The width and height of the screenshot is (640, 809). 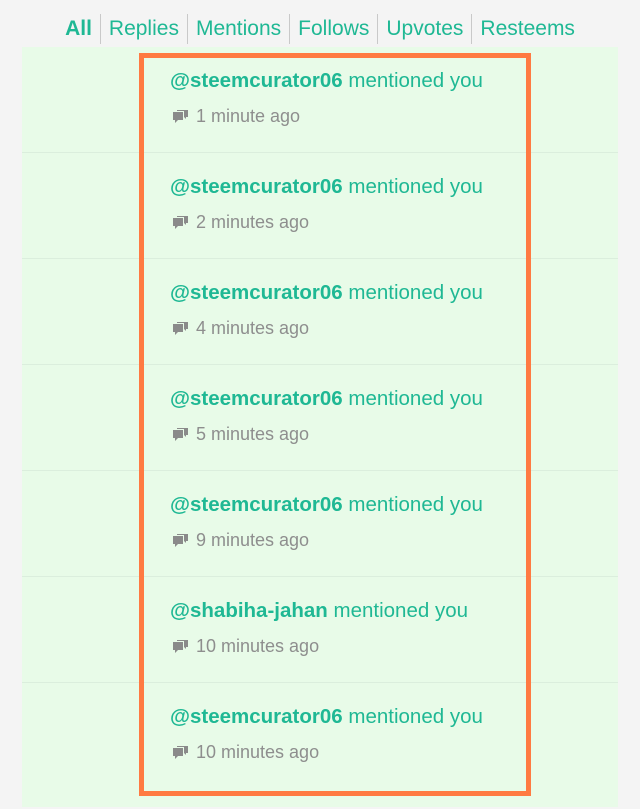 What do you see at coordinates (253, 328) in the screenshot?
I see `notification-time: 4 minutes ago` at bounding box center [253, 328].